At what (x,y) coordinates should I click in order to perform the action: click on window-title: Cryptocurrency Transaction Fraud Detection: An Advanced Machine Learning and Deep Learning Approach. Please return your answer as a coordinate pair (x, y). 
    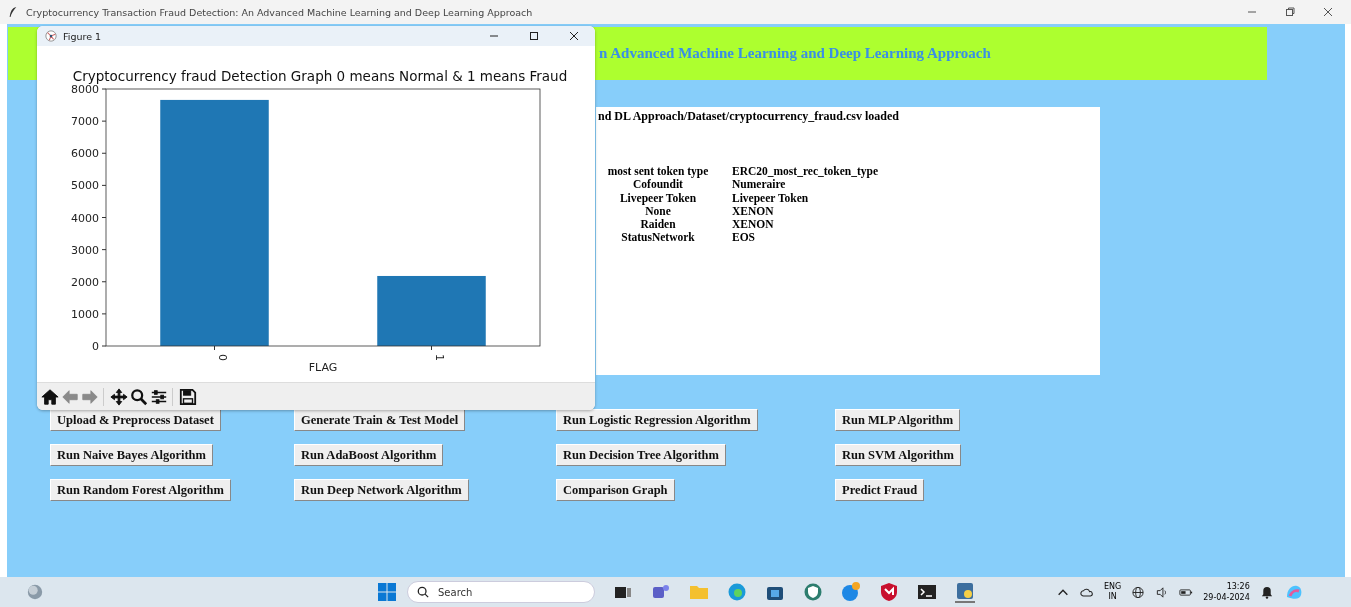
    Looking at the image, I should click on (279, 12).